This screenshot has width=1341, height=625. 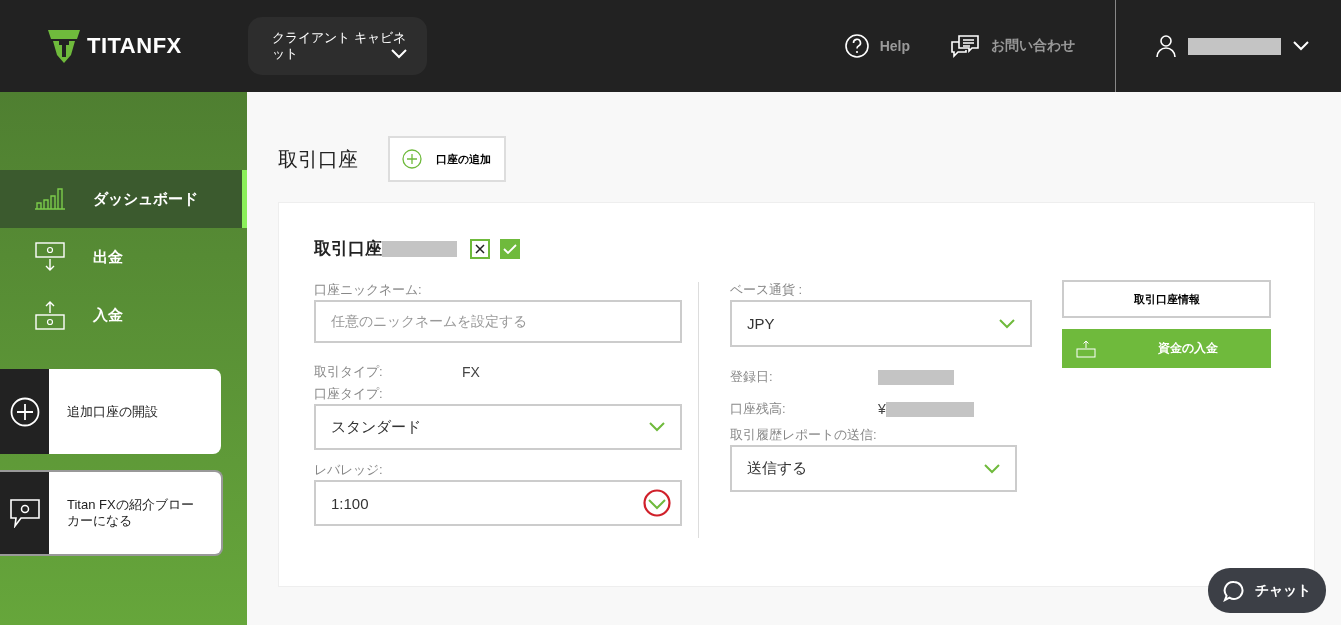 I want to click on close-icon, so click(x=480, y=248).